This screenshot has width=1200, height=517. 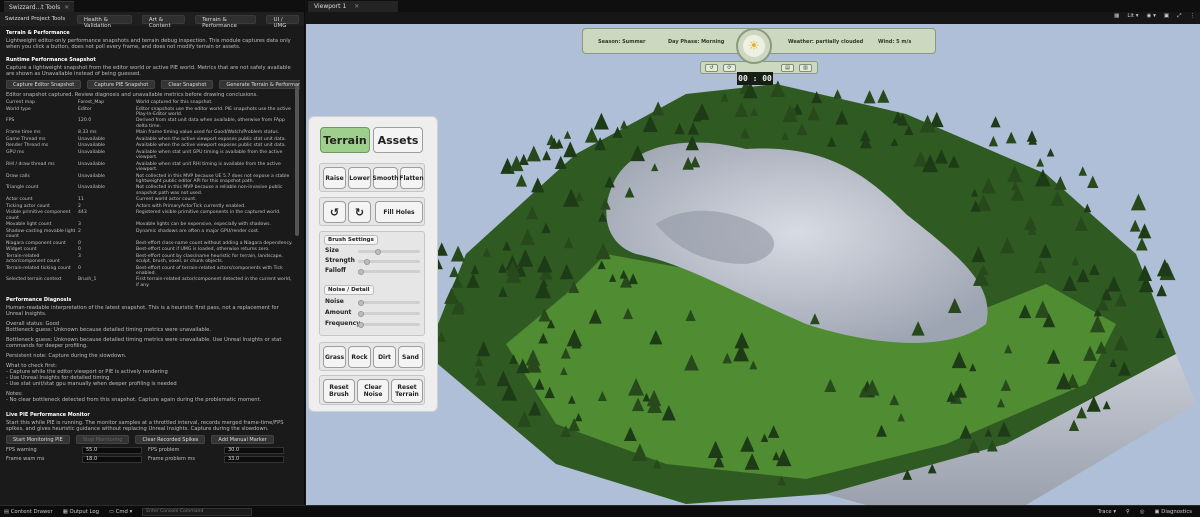 What do you see at coordinates (372, 211) in the screenshot?
I see `history-group: ↺ ↻ Fill Holes` at bounding box center [372, 211].